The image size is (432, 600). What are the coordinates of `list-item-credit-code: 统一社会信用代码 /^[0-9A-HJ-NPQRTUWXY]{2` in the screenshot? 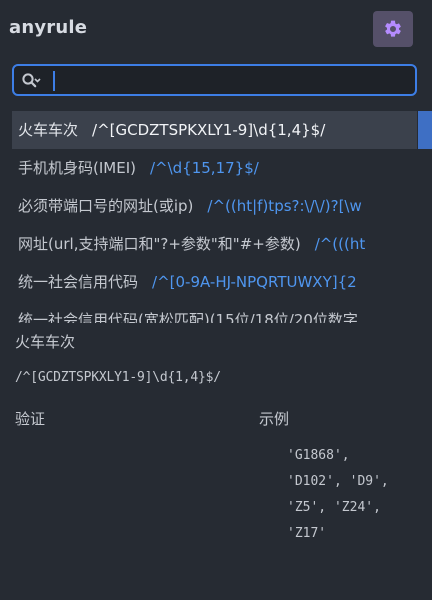 It's located at (214, 282).